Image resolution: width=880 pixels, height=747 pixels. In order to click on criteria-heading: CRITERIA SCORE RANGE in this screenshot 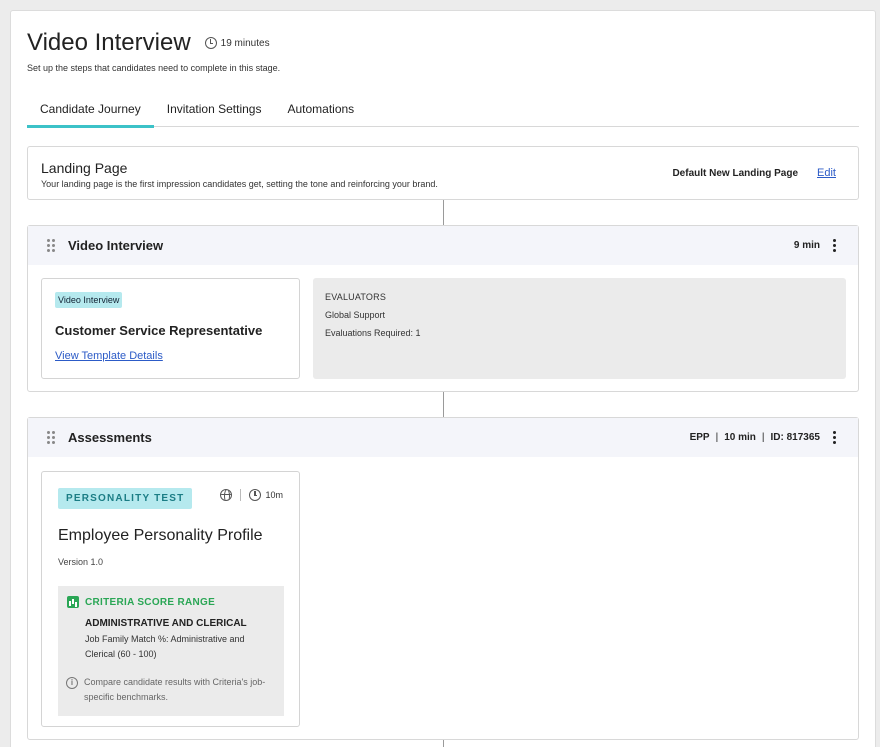, I will do `click(141, 602)`.